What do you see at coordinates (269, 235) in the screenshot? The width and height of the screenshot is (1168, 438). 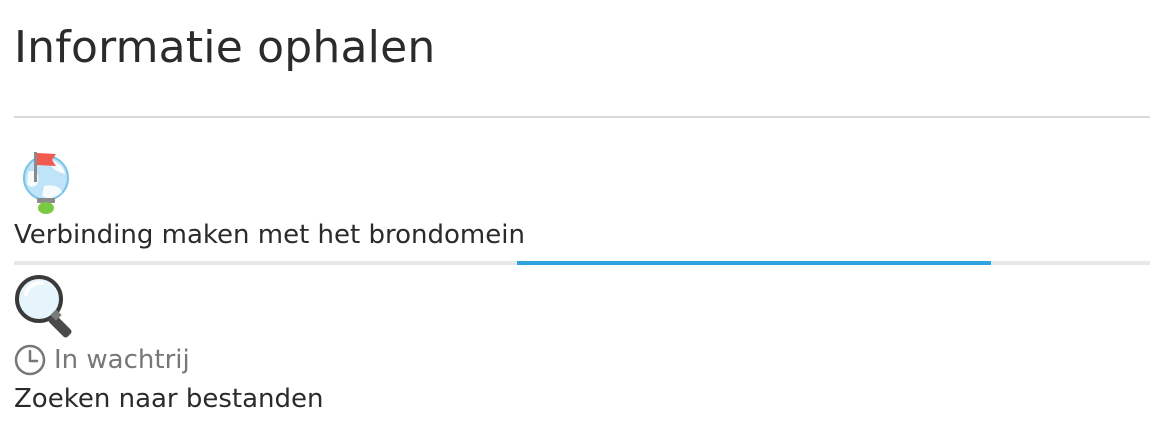 I see `step-connect-label: Verbinding maken met het brondomein` at bounding box center [269, 235].